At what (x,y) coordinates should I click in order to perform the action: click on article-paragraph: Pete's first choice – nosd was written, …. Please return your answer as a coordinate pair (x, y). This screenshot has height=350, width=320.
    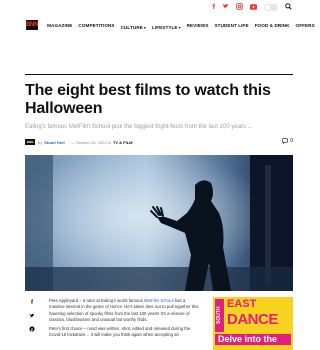
    Looking at the image, I should click on (120, 332).